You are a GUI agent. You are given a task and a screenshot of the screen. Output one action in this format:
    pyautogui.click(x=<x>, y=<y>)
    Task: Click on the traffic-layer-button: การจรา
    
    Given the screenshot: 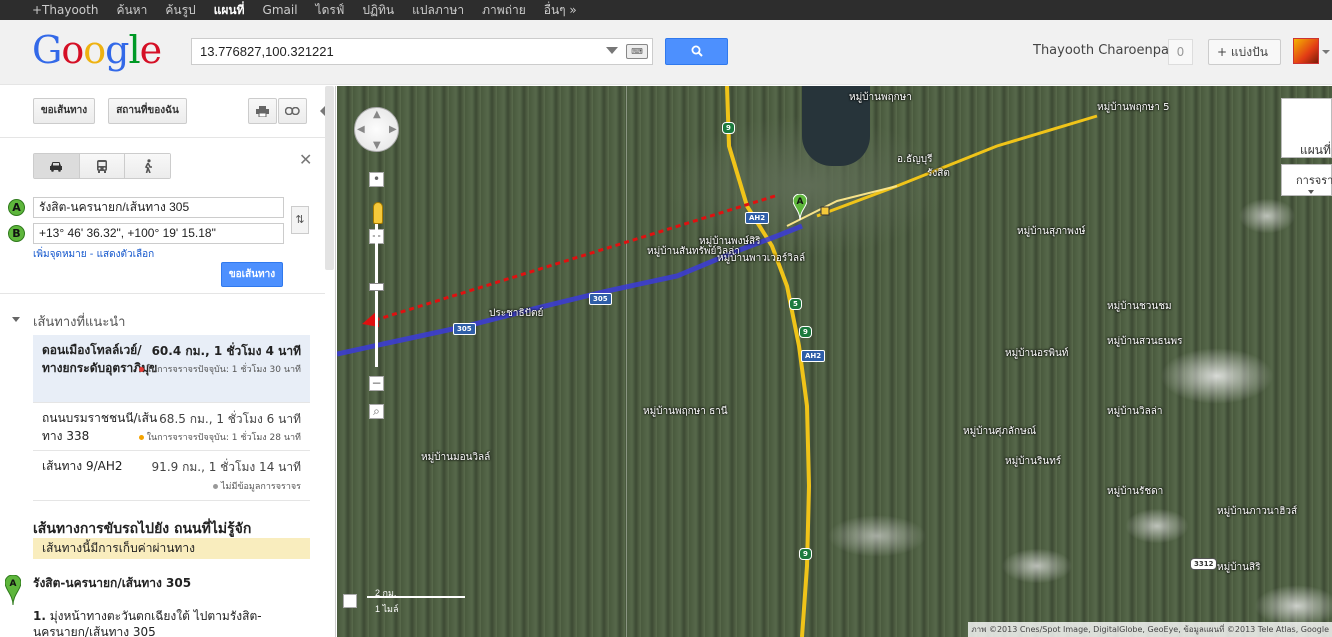 What is the action you would take?
    pyautogui.click(x=1306, y=180)
    